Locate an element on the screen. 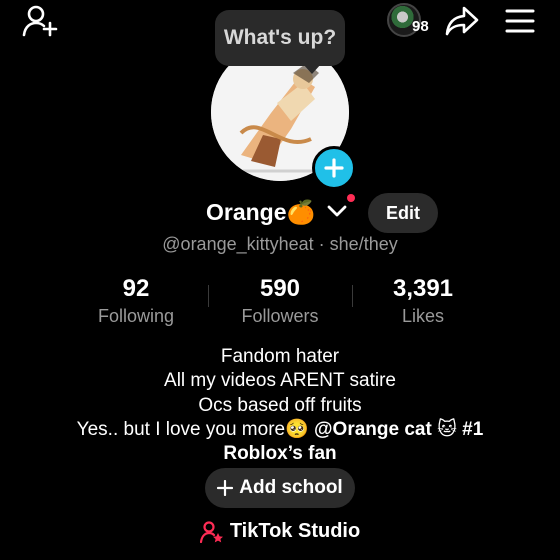  bio-mention: @Orange cat 🐱 #1 is located at coordinates (398, 429).